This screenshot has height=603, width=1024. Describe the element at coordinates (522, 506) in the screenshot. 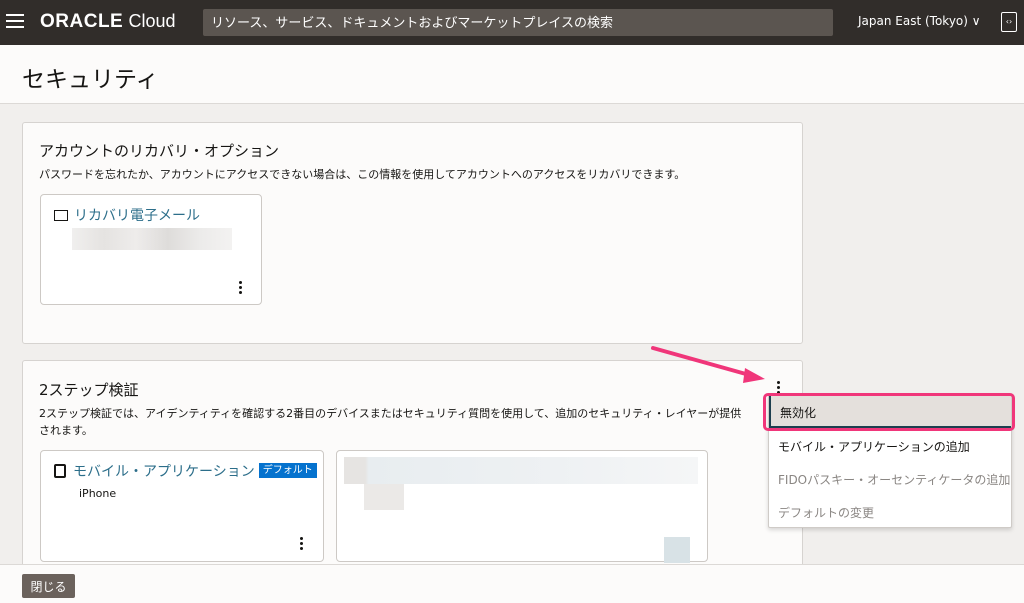

I see `redacted-card` at that location.